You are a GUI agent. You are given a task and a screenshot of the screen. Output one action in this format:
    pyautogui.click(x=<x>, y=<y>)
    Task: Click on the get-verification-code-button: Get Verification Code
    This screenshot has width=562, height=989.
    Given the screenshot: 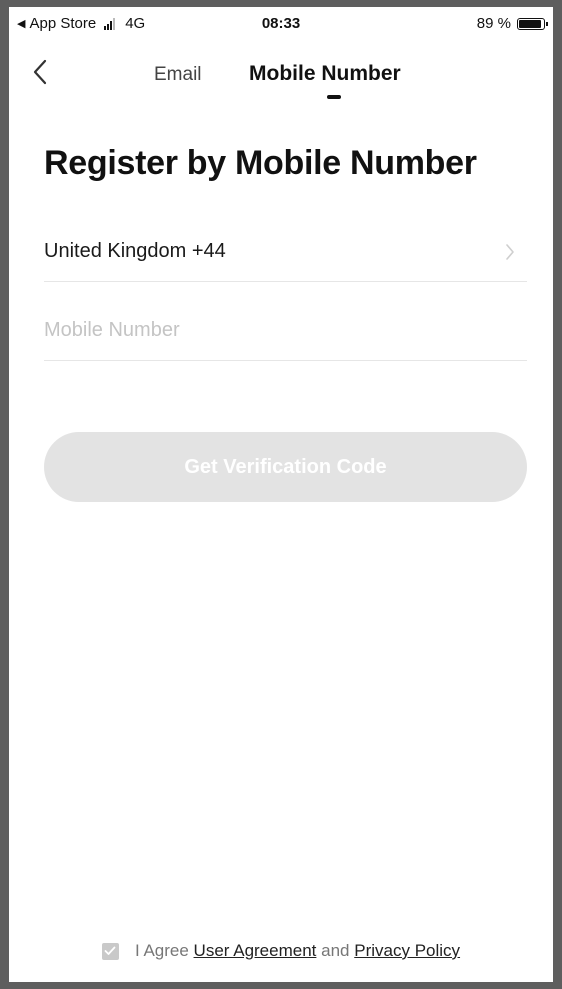 What is the action you would take?
    pyautogui.click(x=285, y=467)
    